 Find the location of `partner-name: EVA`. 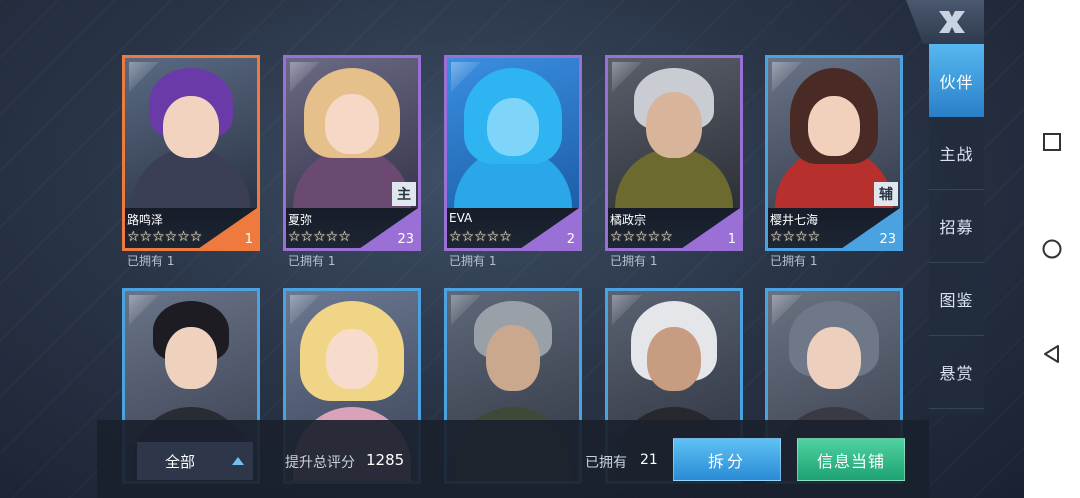

partner-name: EVA is located at coordinates (461, 218).